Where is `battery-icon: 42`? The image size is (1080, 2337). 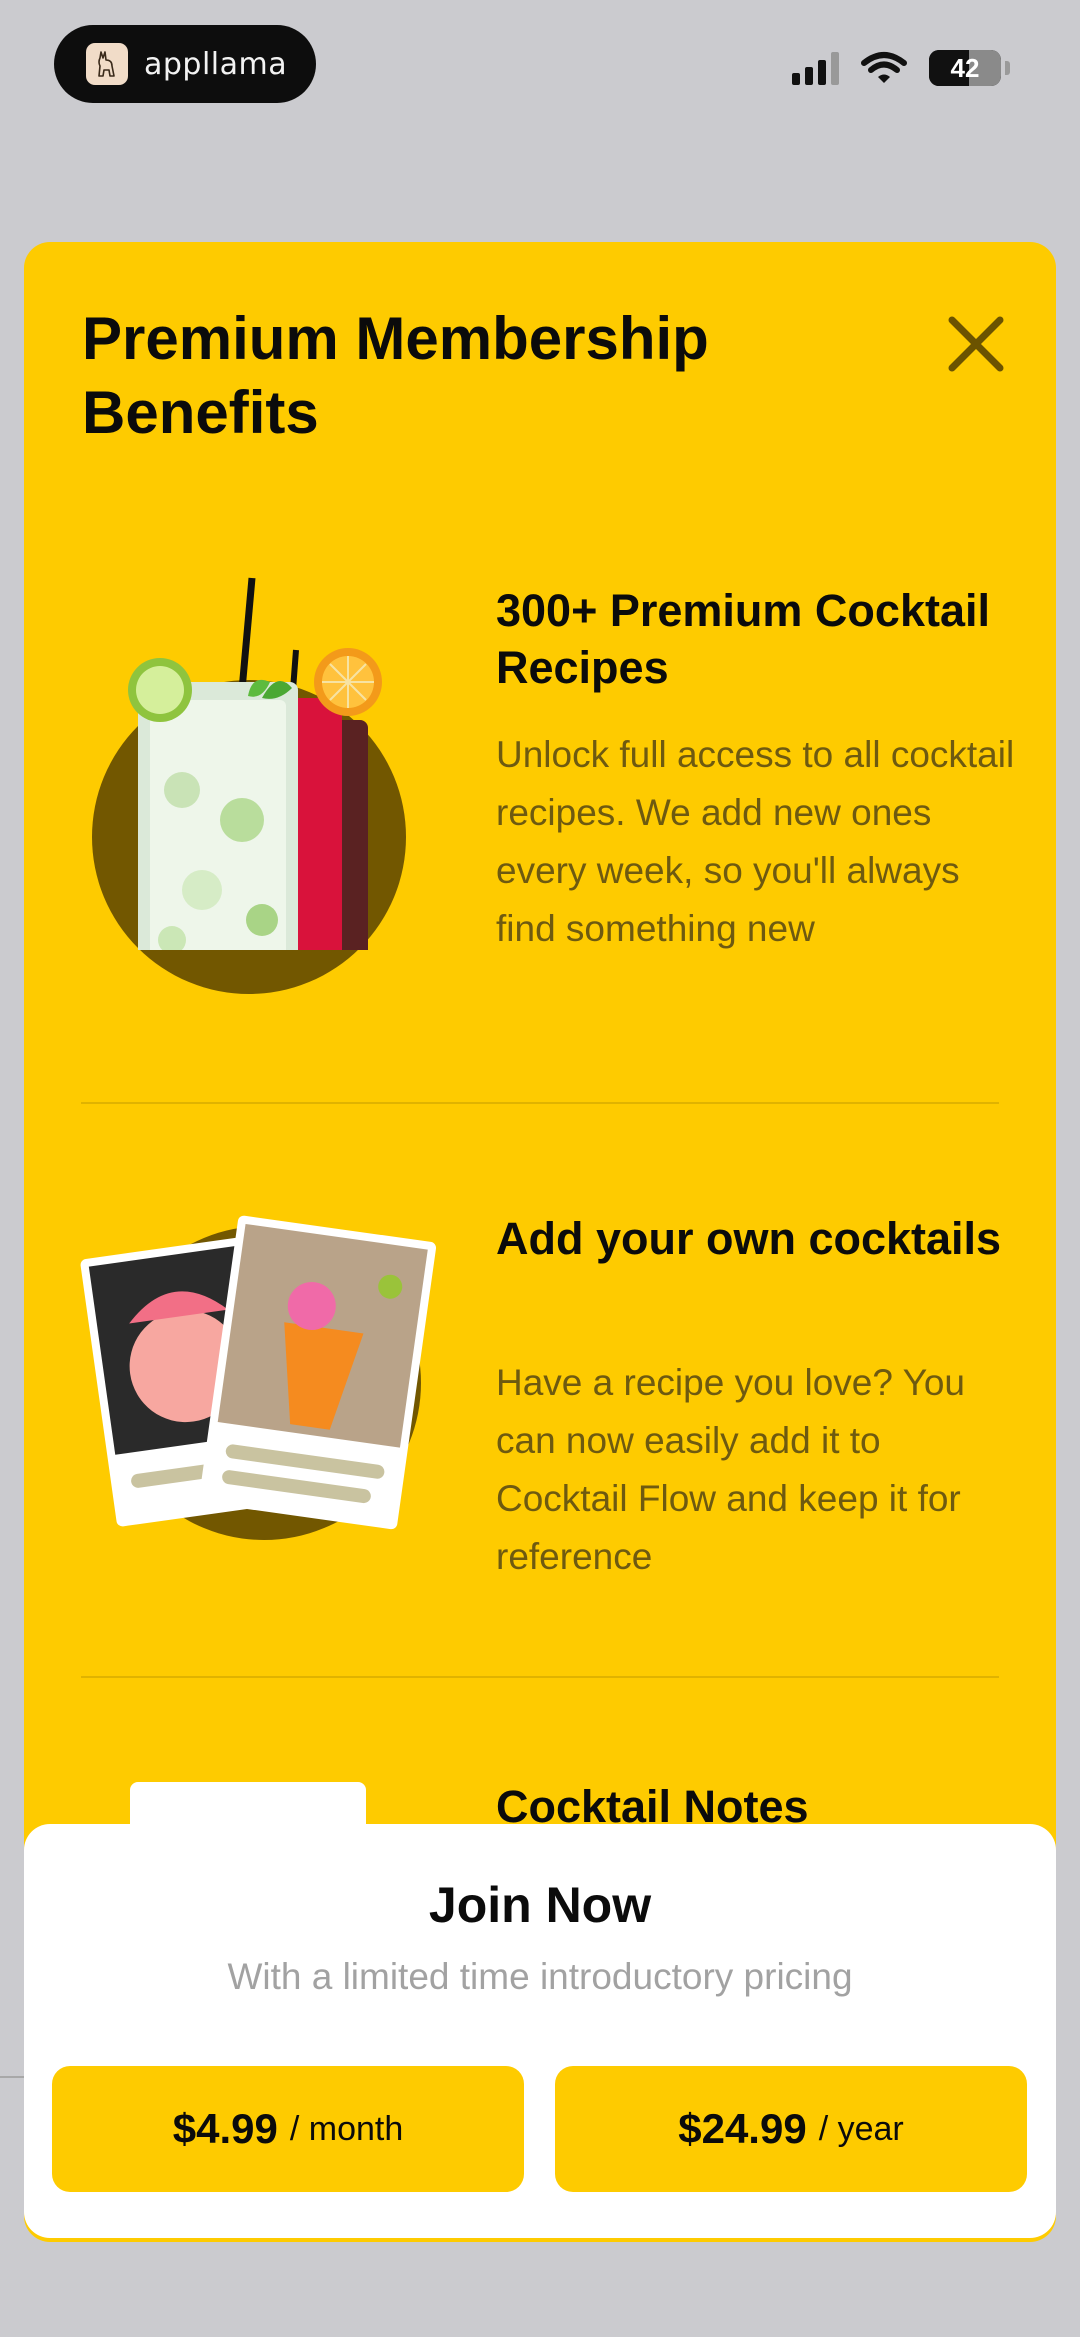 battery-icon: 42 is located at coordinates (965, 68).